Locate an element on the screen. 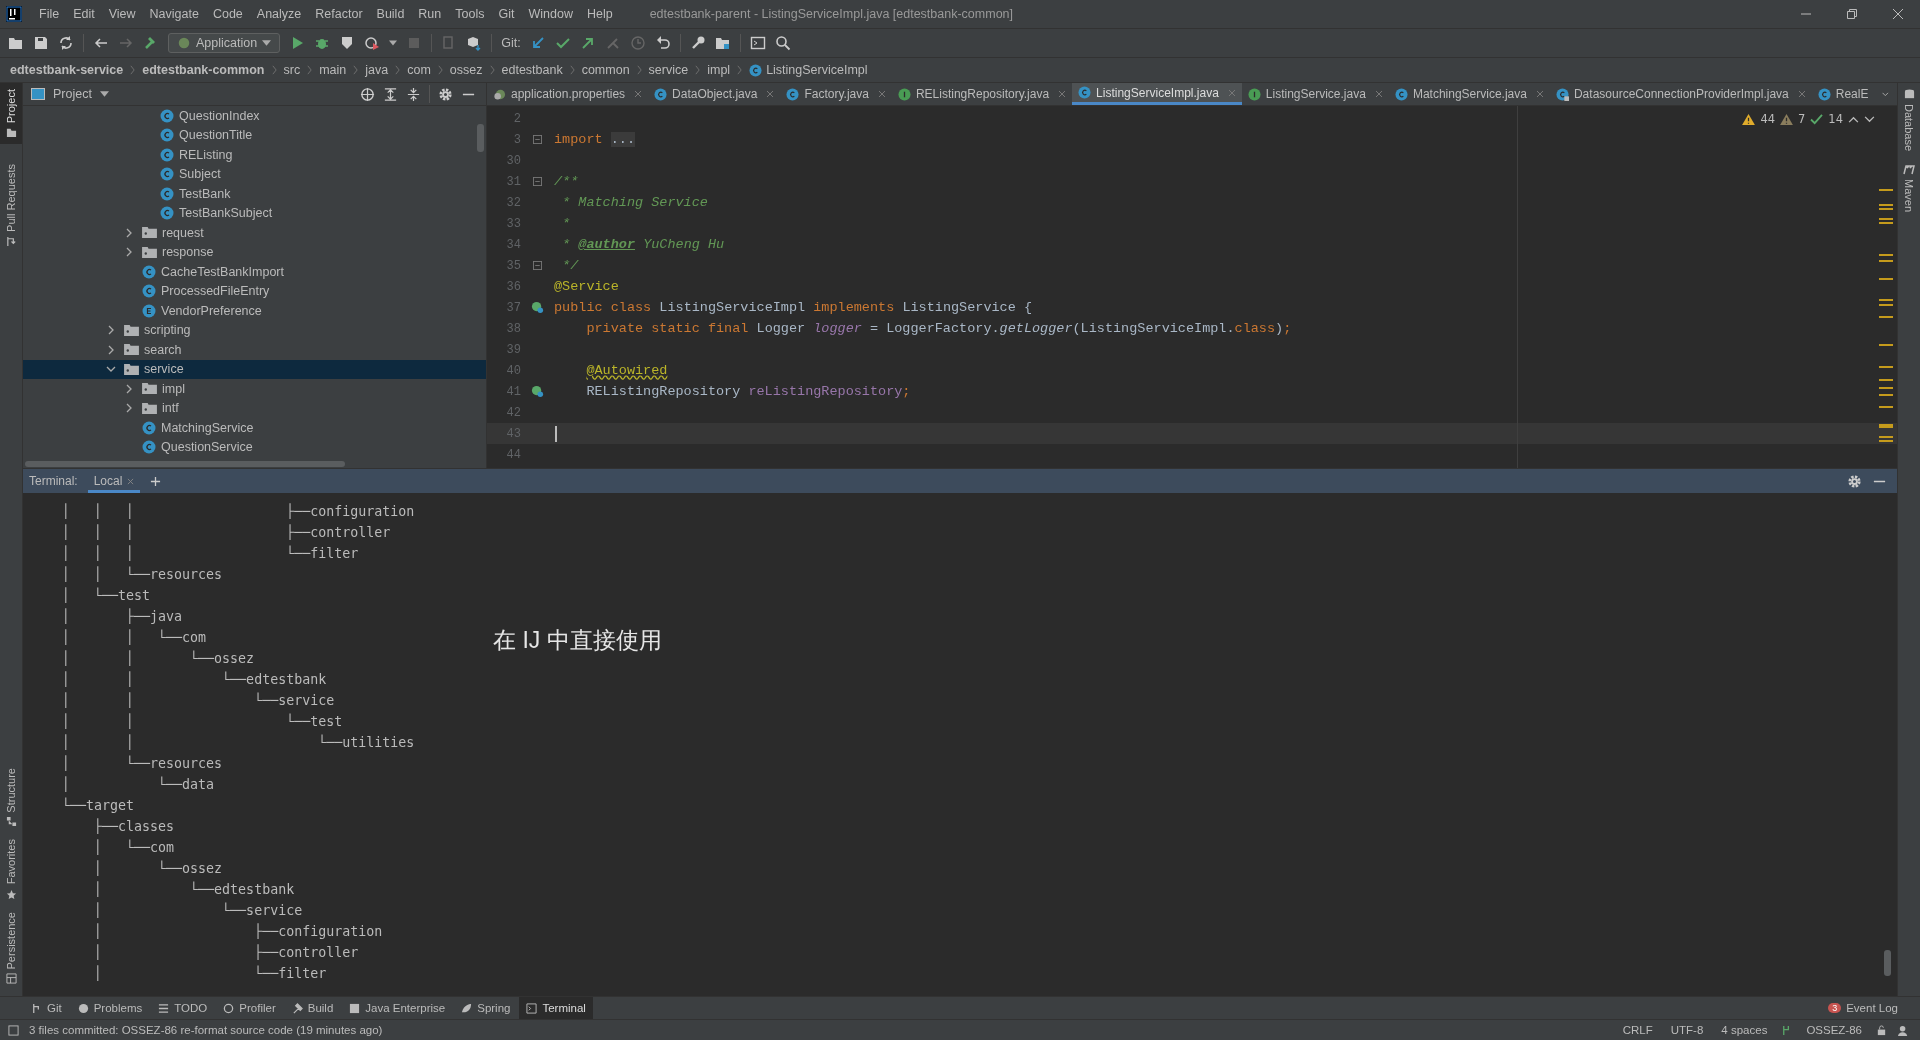 Image resolution: width=1920 pixels, height=1040 pixels. tree-item: QuestionTitle is located at coordinates (254, 135).